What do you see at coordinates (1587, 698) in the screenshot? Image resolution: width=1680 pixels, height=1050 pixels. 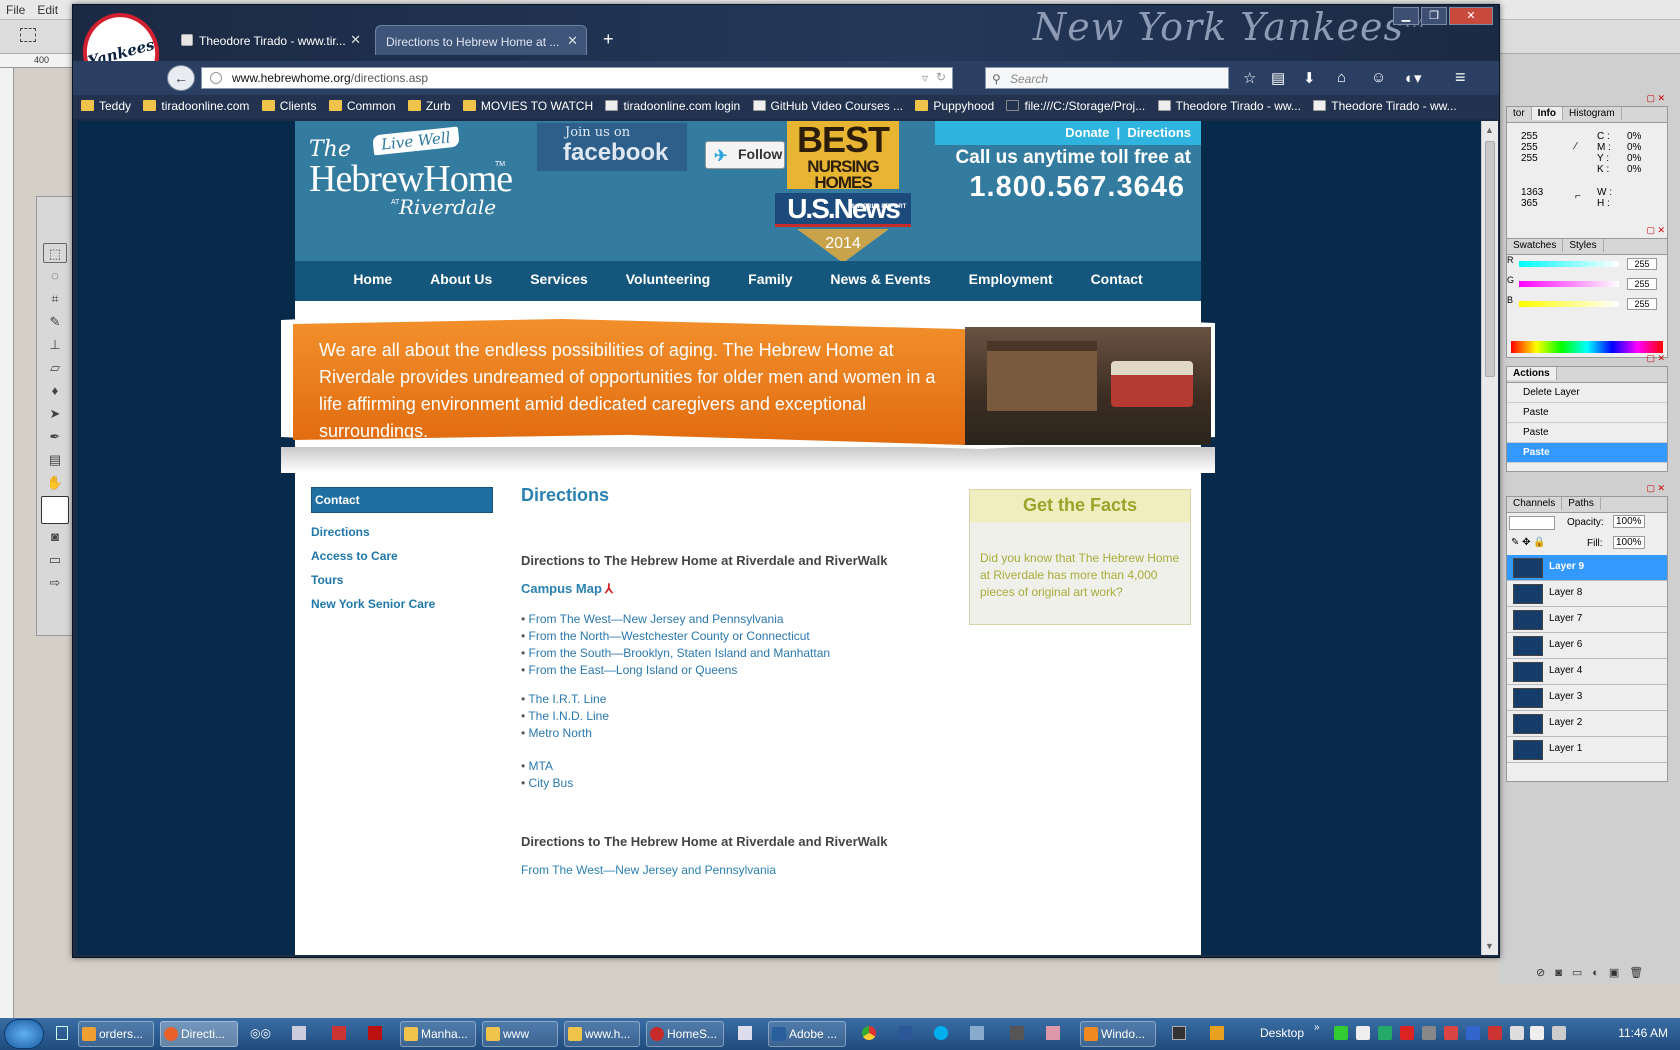 I see `layer-row: Layer 3` at bounding box center [1587, 698].